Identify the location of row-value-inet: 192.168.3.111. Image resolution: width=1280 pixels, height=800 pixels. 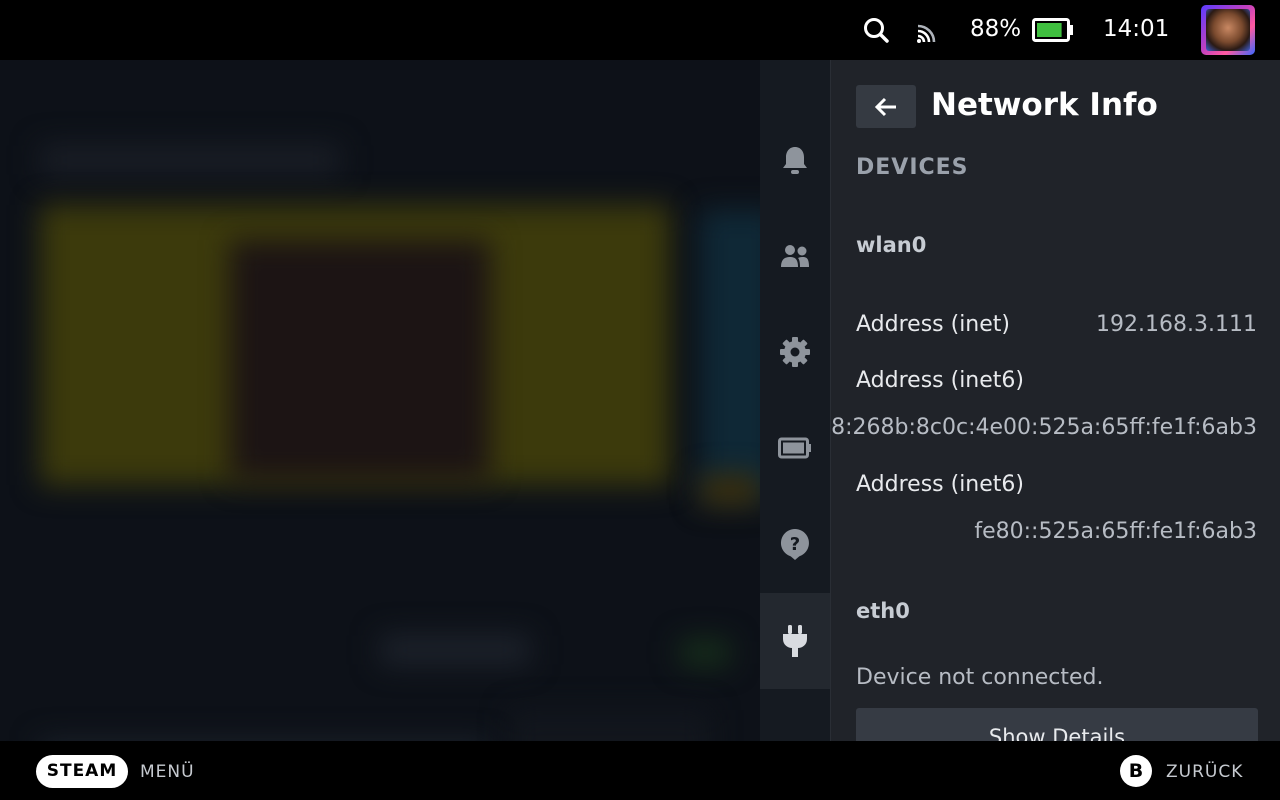
(1176, 324).